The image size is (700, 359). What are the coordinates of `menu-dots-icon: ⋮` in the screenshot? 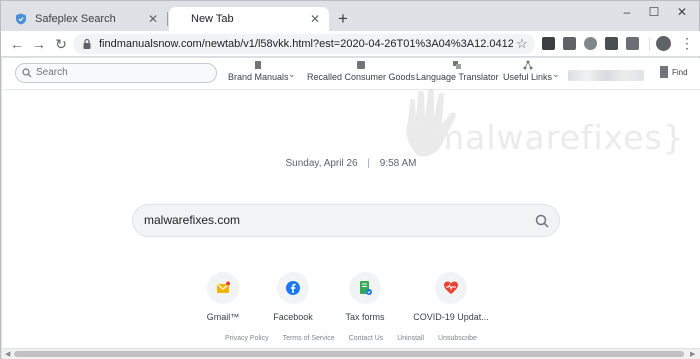 It's located at (687, 44).